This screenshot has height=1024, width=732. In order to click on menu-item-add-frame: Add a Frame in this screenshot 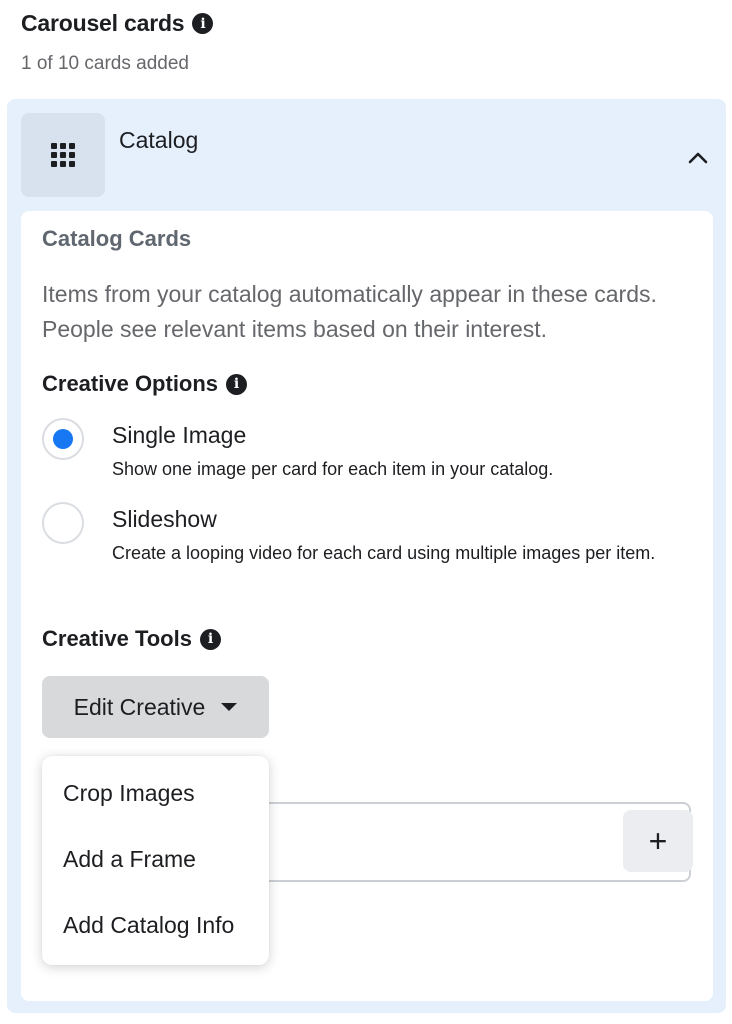, I will do `click(129, 859)`.